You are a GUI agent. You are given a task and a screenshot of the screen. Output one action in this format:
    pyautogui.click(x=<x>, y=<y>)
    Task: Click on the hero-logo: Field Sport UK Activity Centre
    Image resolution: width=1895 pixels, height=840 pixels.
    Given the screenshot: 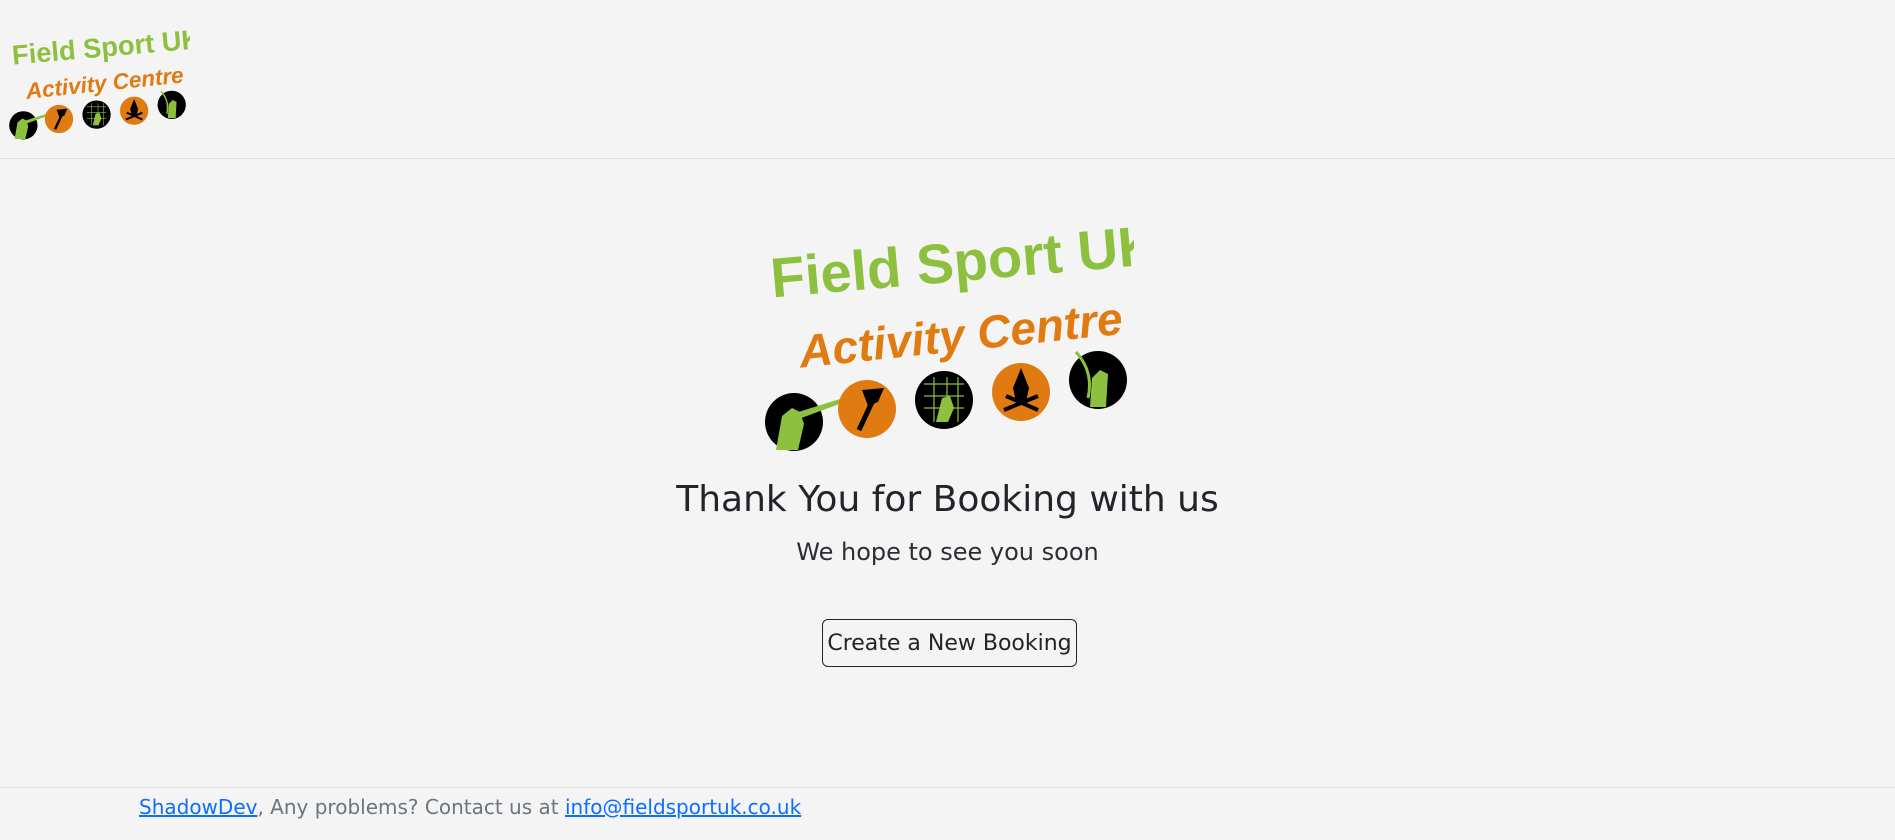 What is the action you would take?
    pyautogui.click(x=949, y=332)
    